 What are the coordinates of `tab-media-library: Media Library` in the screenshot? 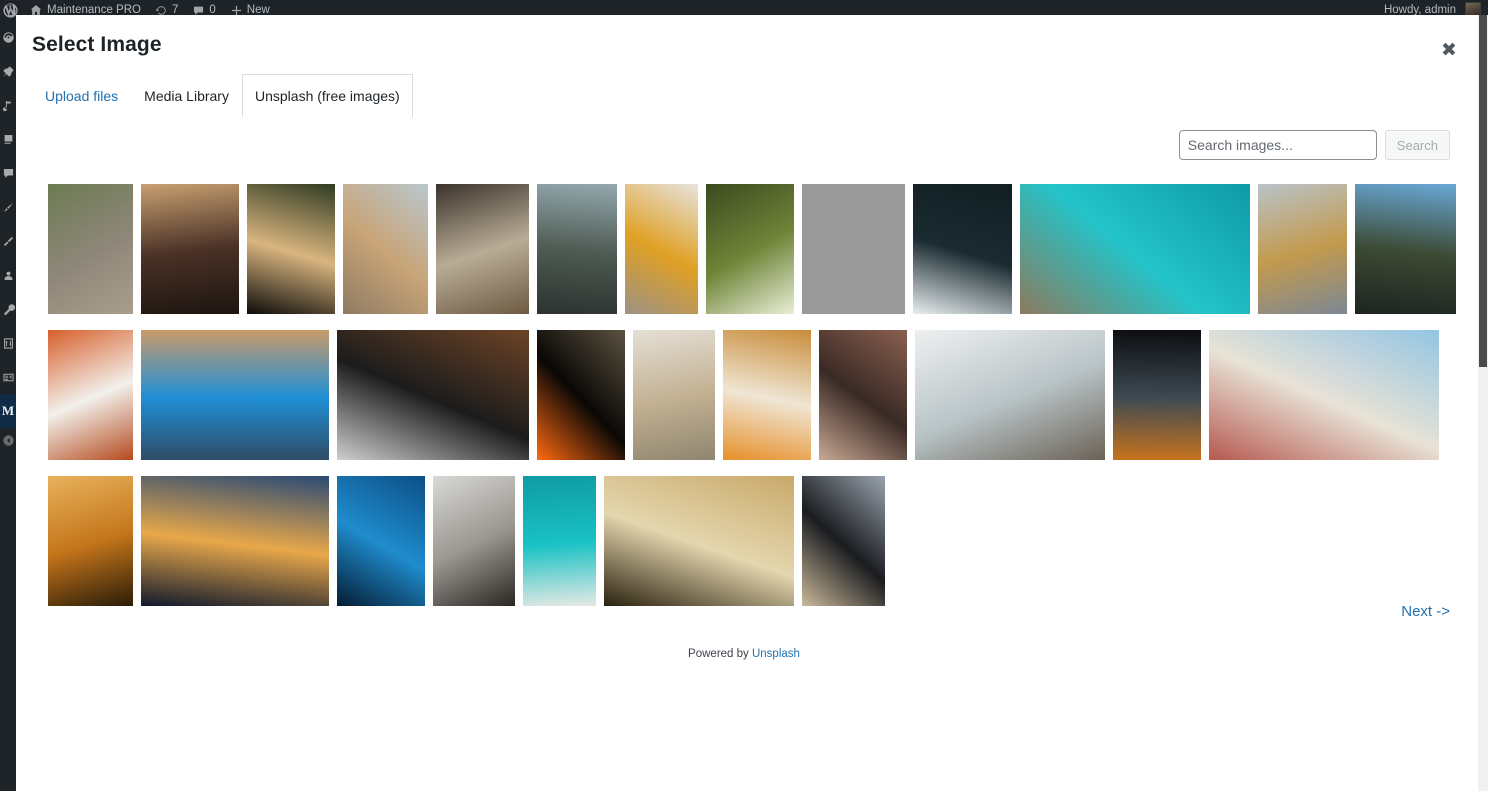 It's located at (186, 95).